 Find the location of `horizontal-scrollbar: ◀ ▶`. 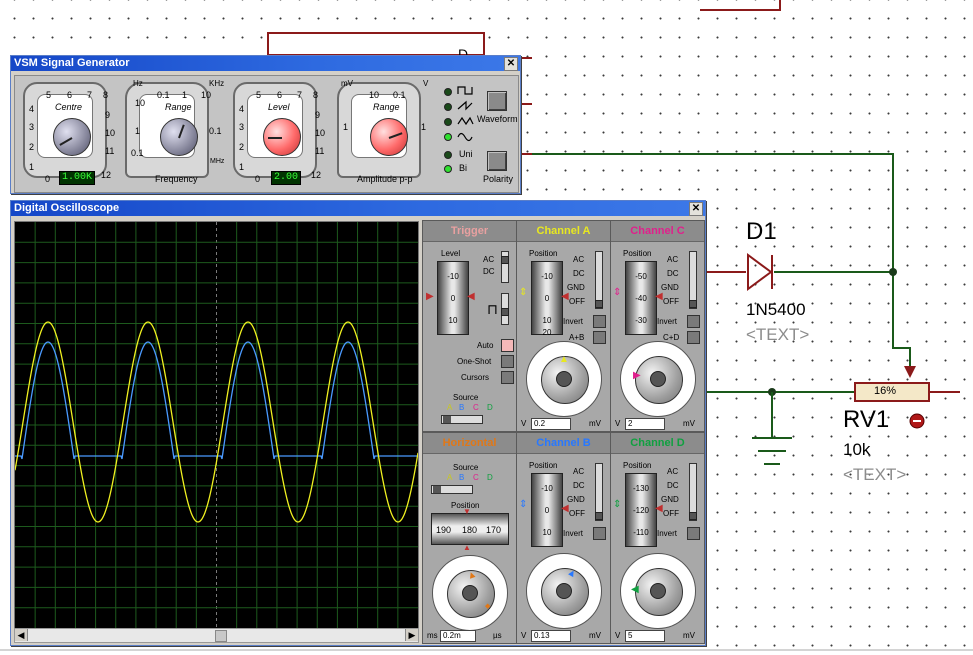

horizontal-scrollbar: ◀ ▶ is located at coordinates (216, 635).